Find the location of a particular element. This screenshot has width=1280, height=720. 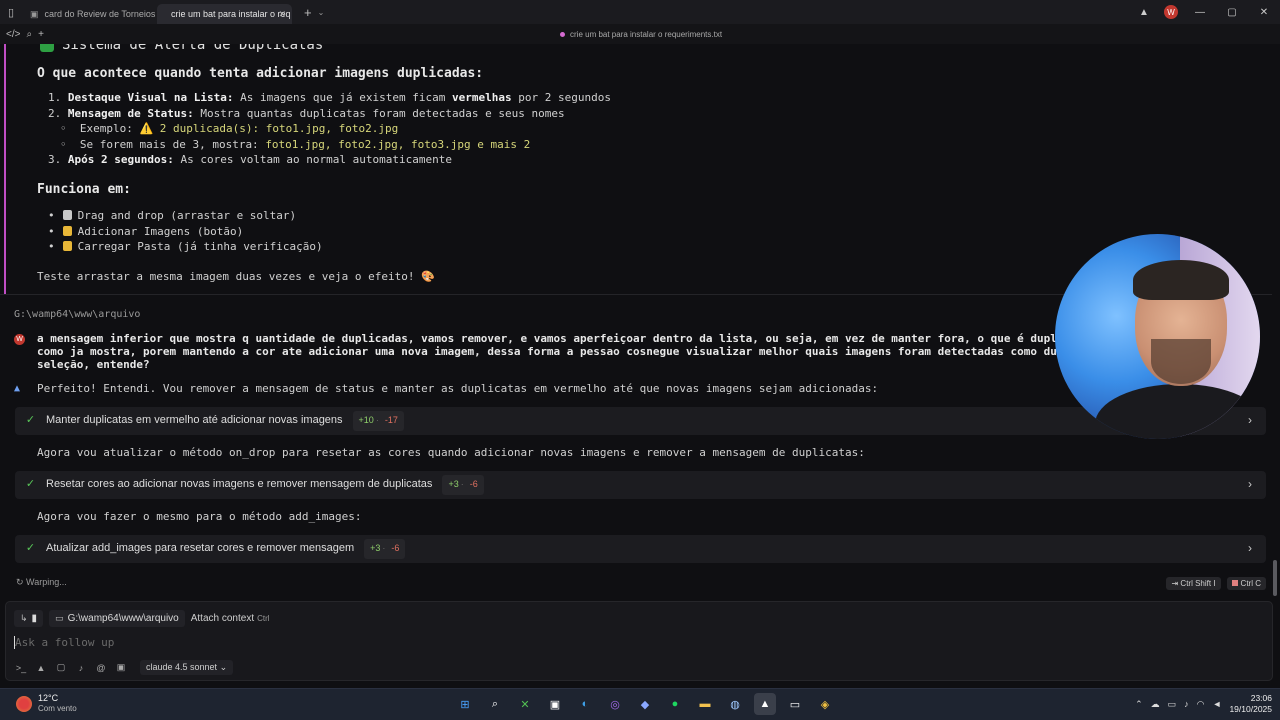

list-text: Adicionar Imagens (botão) is located at coordinates (160, 231).